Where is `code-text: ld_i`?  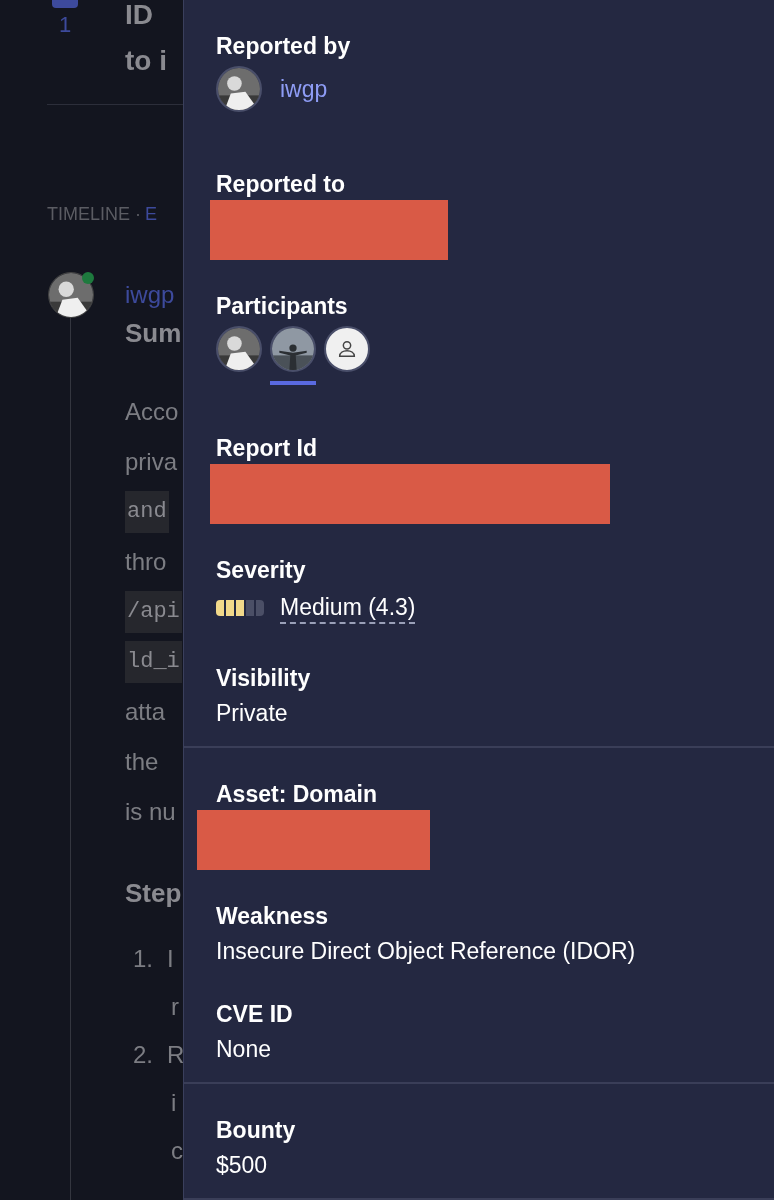
code-text: ld_i is located at coordinates (153, 662).